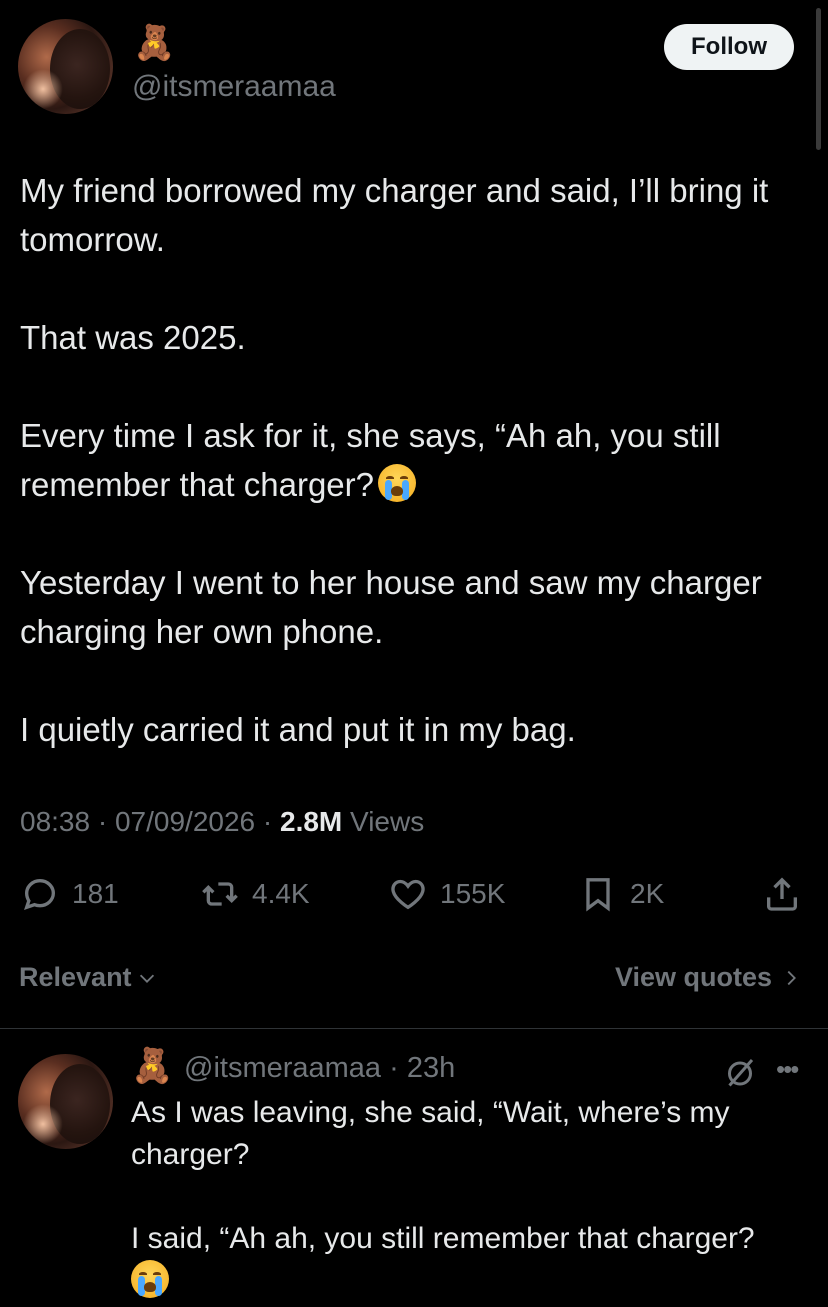  I want to click on chevron-right-icon, so click(791, 977).